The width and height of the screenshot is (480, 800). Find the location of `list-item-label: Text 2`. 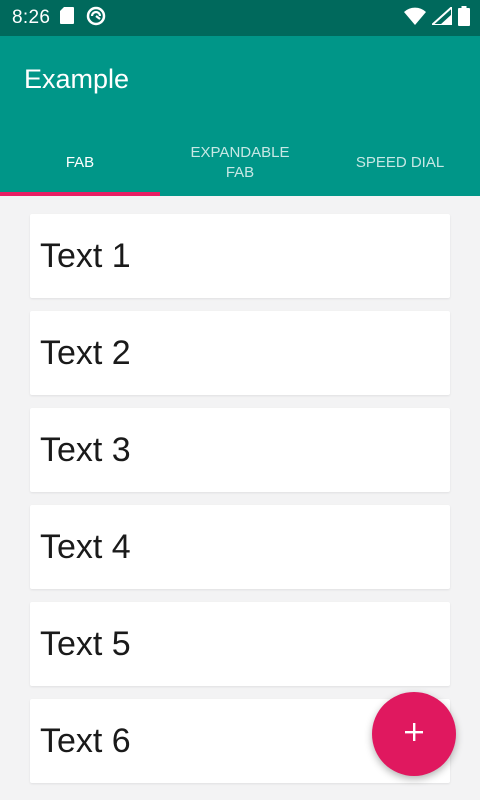

list-item-label: Text 2 is located at coordinates (85, 352).